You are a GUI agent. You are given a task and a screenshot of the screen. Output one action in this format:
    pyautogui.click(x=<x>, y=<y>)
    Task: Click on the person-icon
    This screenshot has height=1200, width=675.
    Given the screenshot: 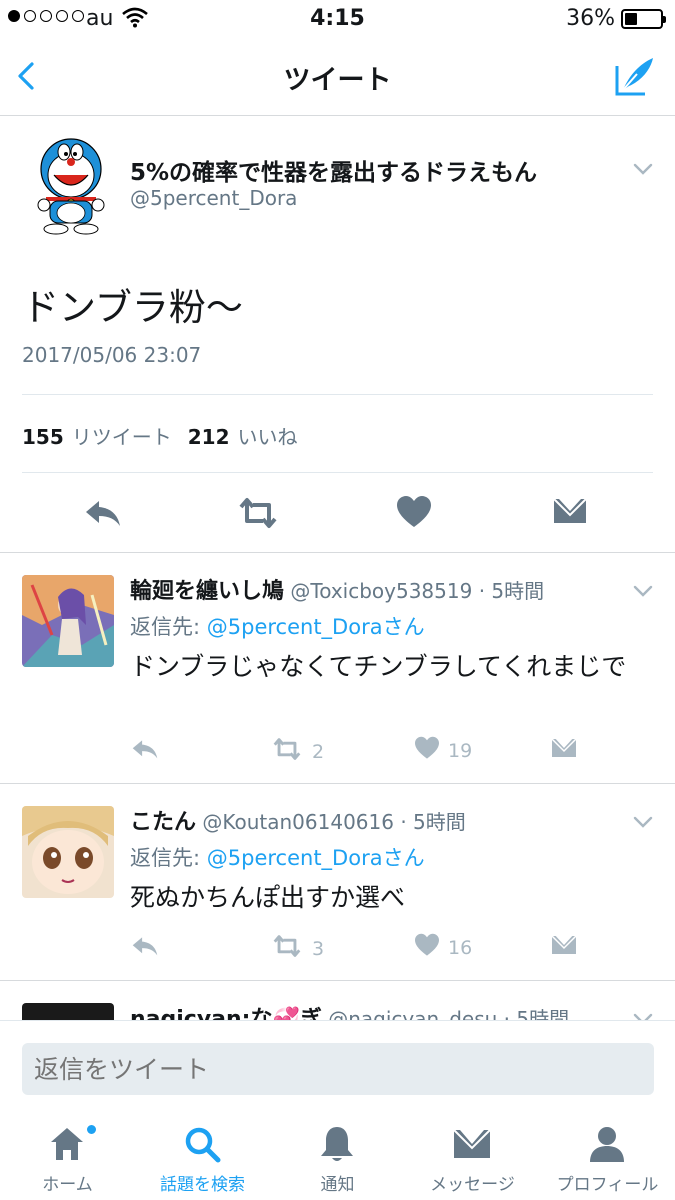 What is the action you would take?
    pyautogui.click(x=607, y=1144)
    